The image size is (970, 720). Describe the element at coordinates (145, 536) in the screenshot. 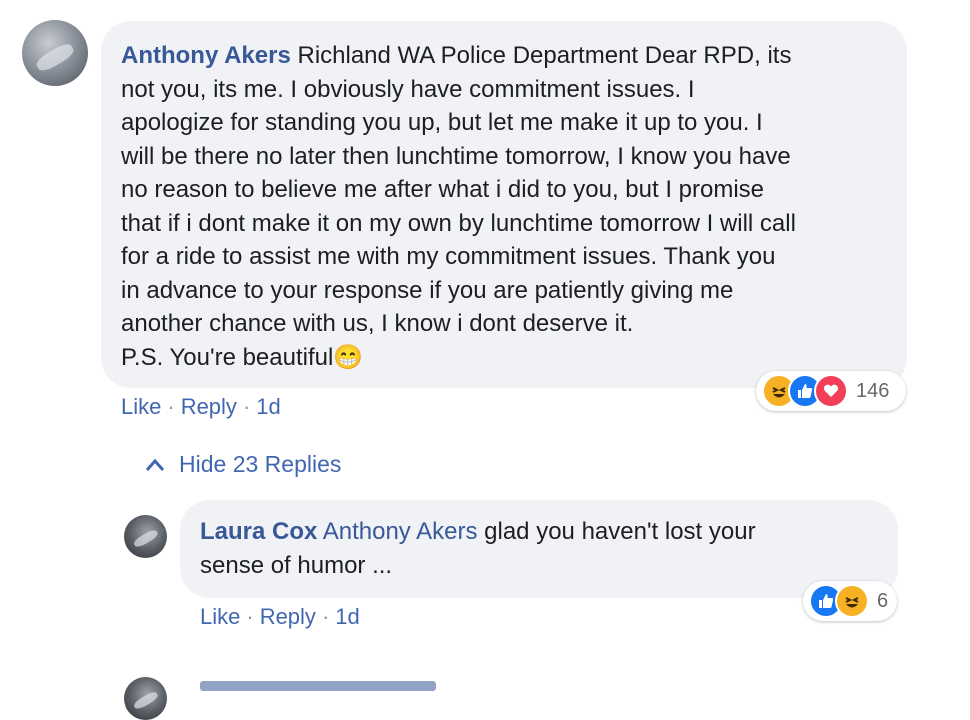

I see `reply-avatar` at that location.